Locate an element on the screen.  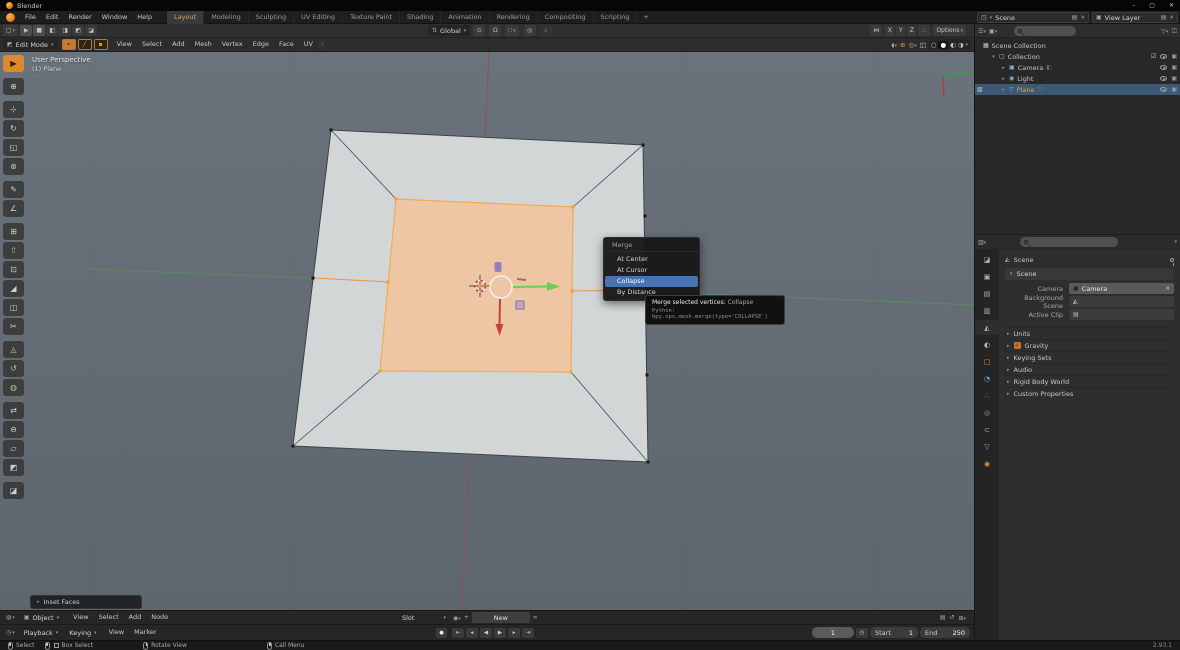
tab-world: ◐ is located at coordinates (987, 344).